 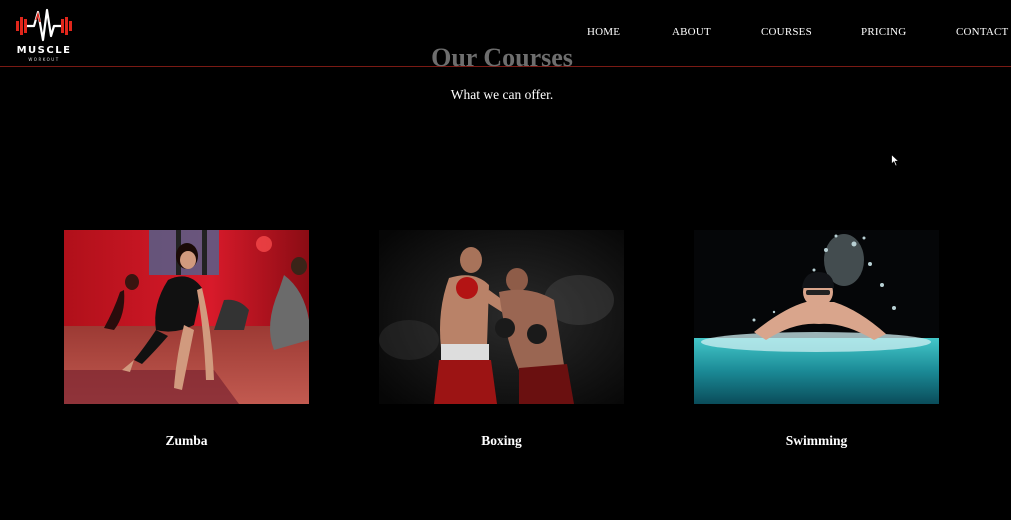 I want to click on swimming-photo, so click(x=816, y=317).